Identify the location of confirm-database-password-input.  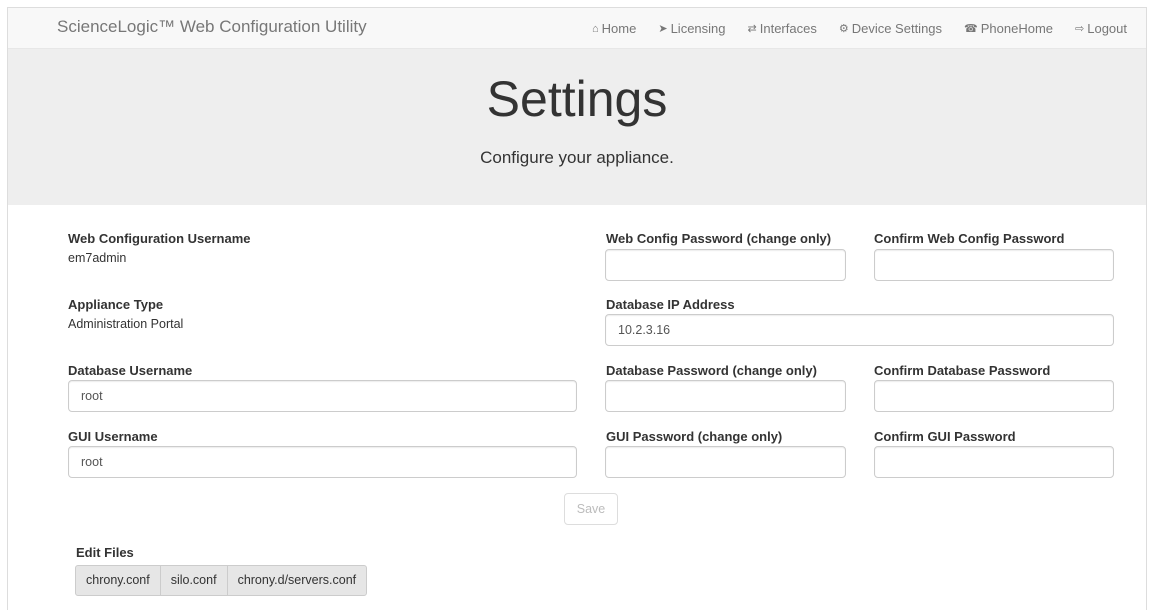
(994, 396).